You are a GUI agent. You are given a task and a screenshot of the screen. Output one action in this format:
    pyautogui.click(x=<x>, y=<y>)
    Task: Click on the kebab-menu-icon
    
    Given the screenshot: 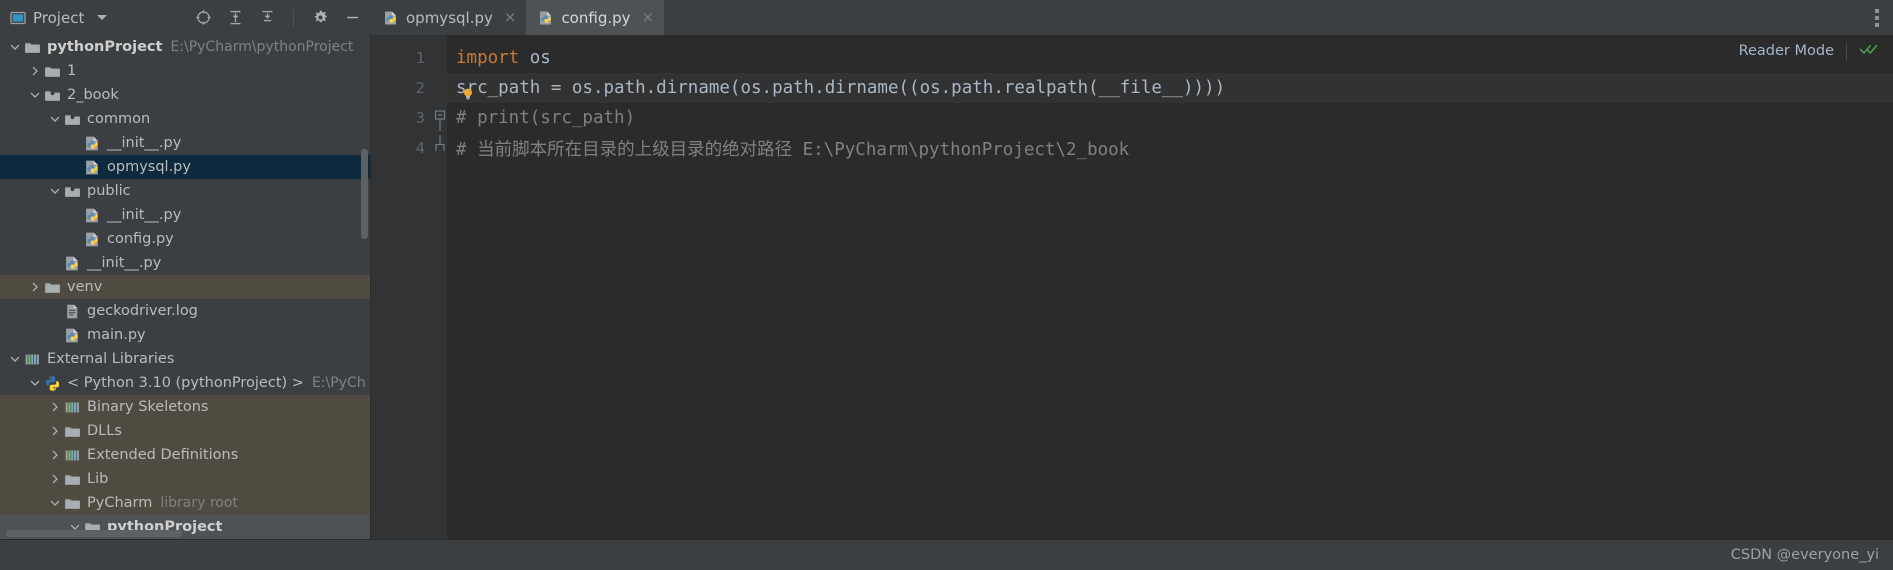 What is the action you would take?
    pyautogui.click(x=1877, y=18)
    